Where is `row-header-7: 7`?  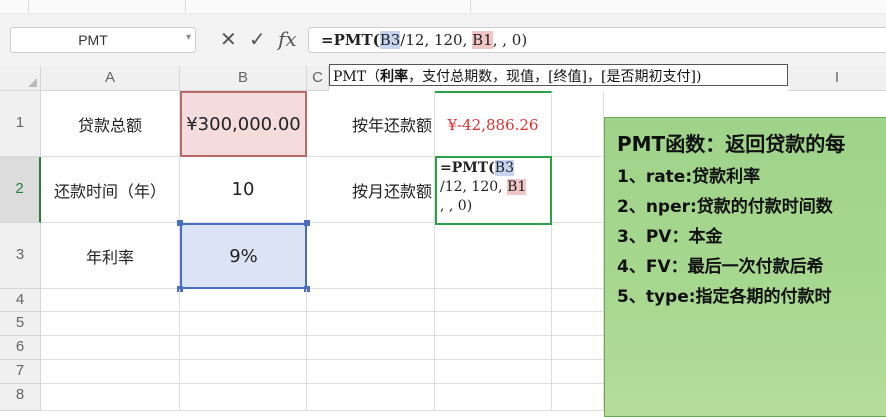 row-header-7: 7 is located at coordinates (20, 372).